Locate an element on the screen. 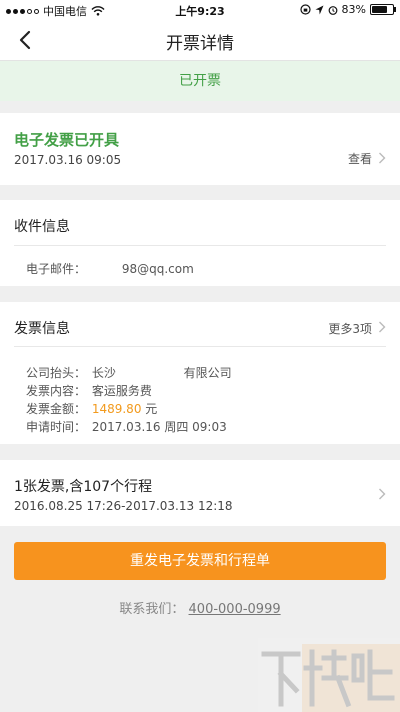 Image resolution: width=400 pixels, height=712 pixels. company-row: 公司抬头： 长沙 有限公司 is located at coordinates (129, 372).